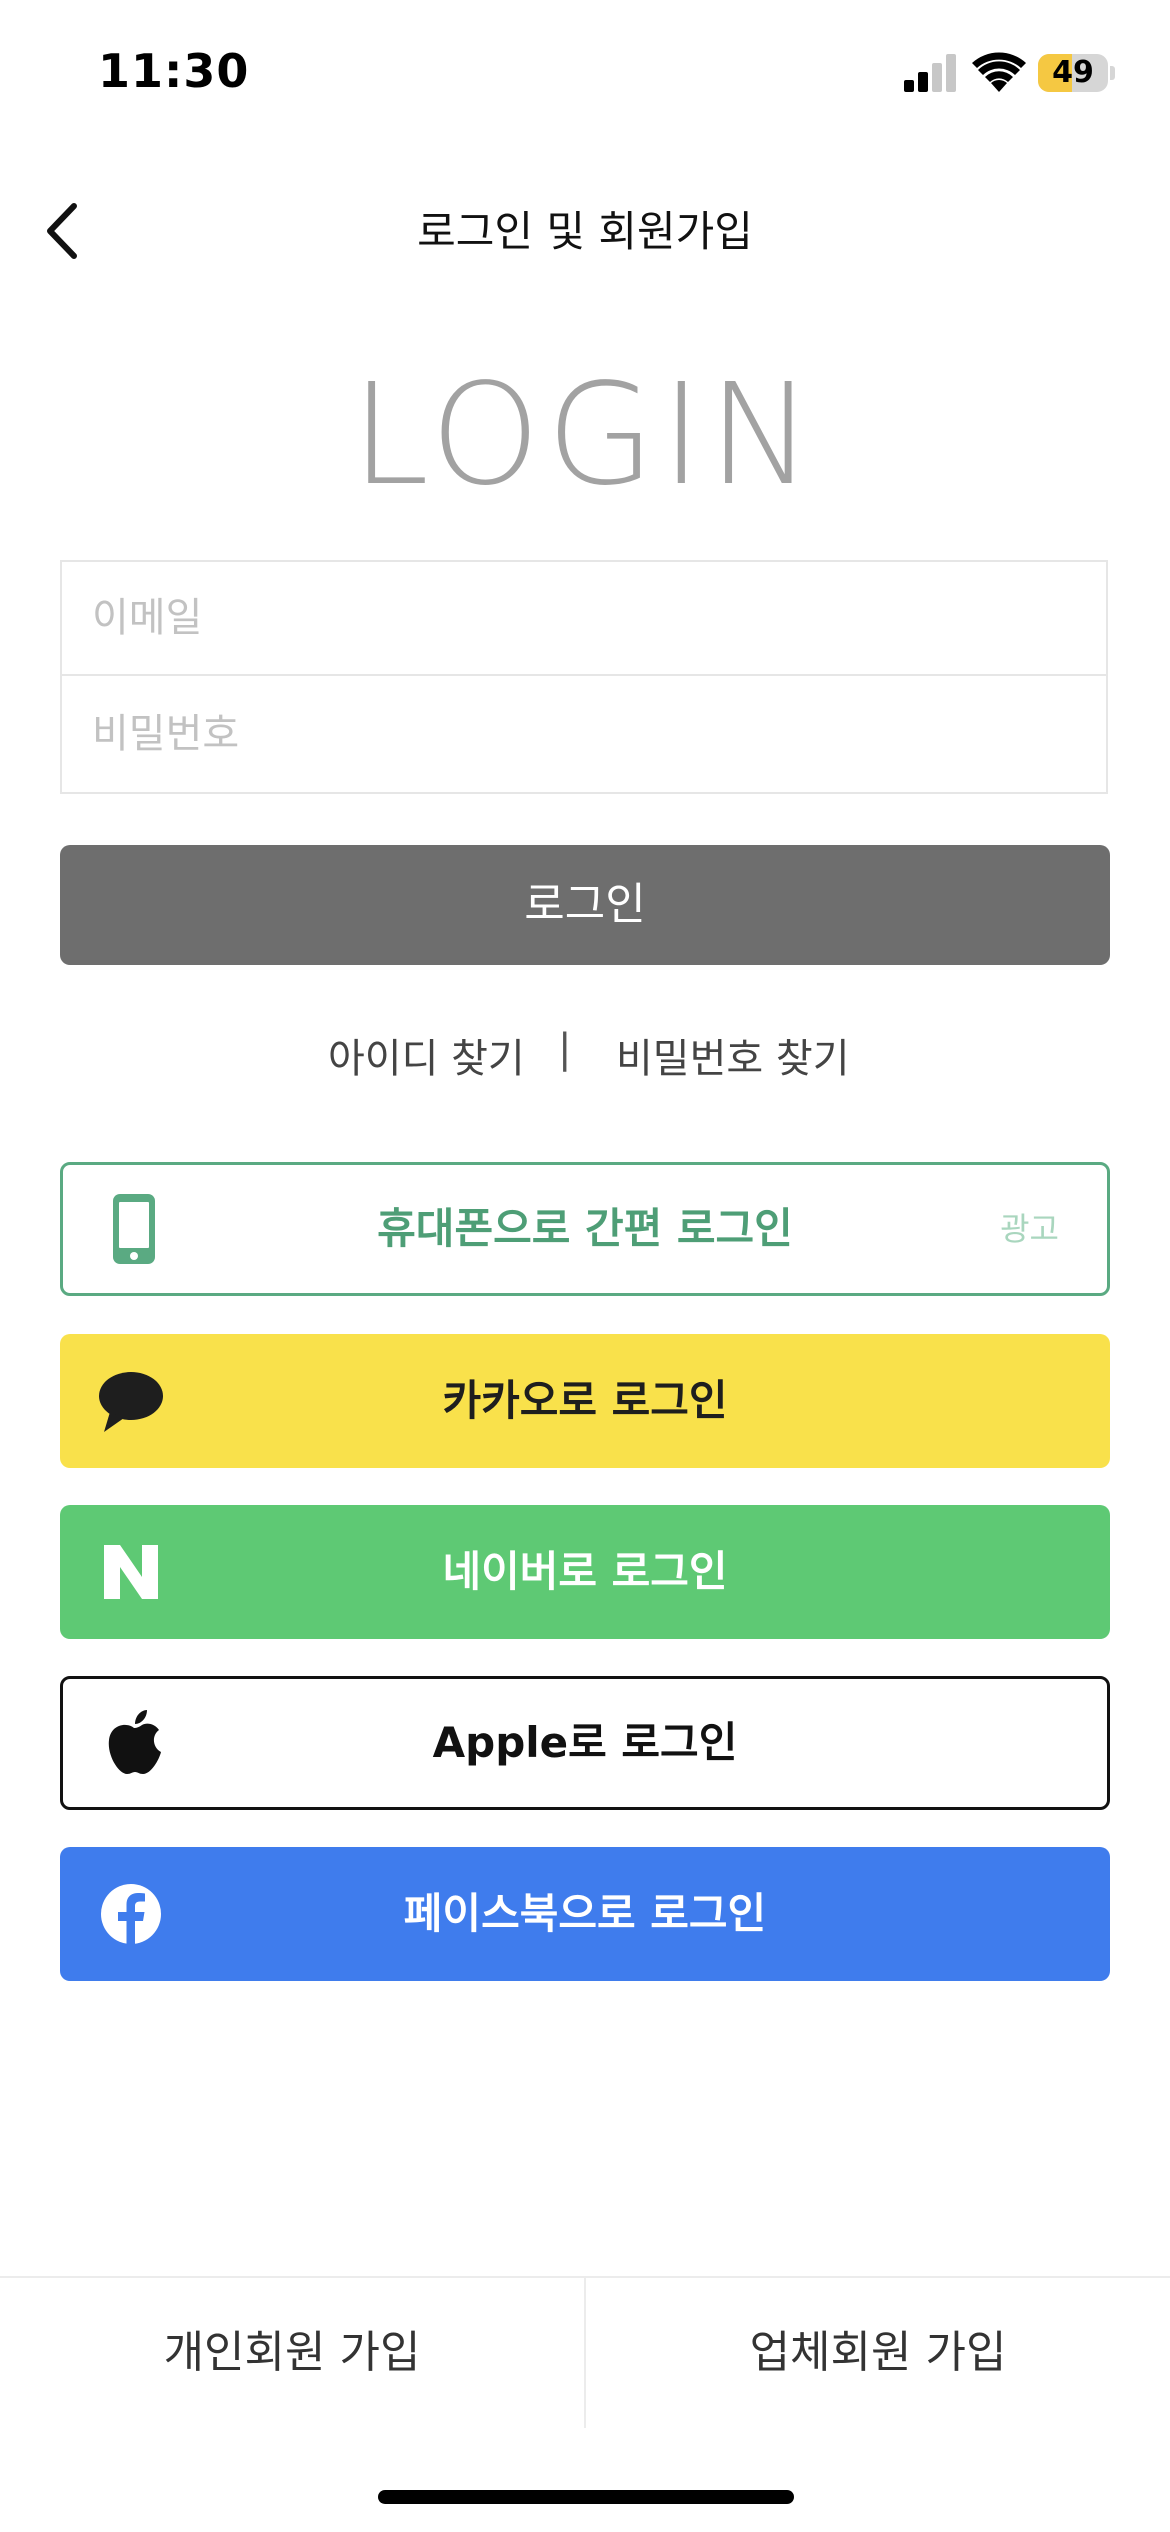 The image size is (1170, 2532). I want to click on email-field-container, so click(584, 618).